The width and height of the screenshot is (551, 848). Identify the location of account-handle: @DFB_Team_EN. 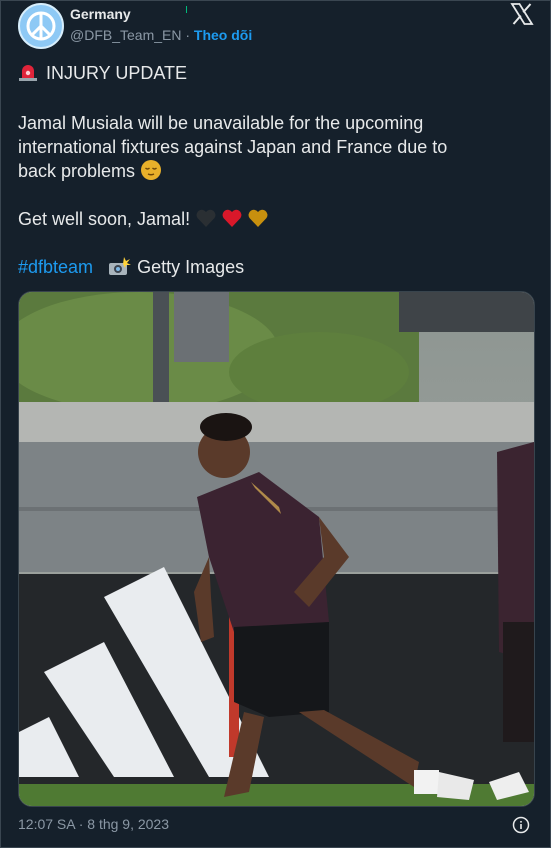
(125, 35).